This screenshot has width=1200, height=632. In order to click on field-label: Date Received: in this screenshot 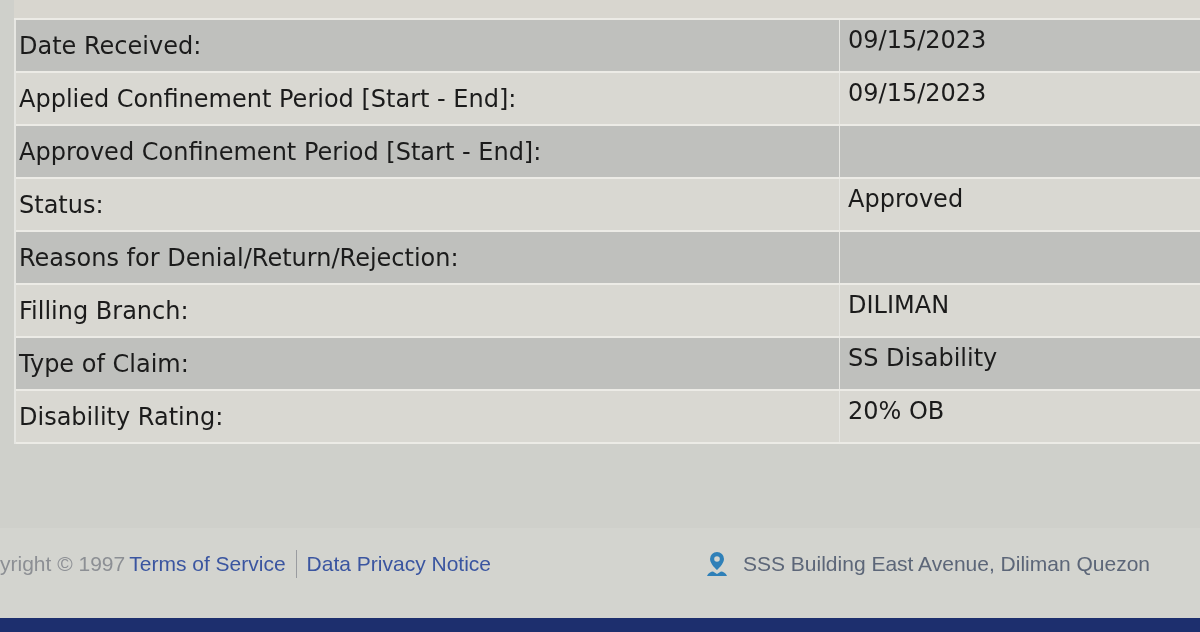, I will do `click(428, 45)`.